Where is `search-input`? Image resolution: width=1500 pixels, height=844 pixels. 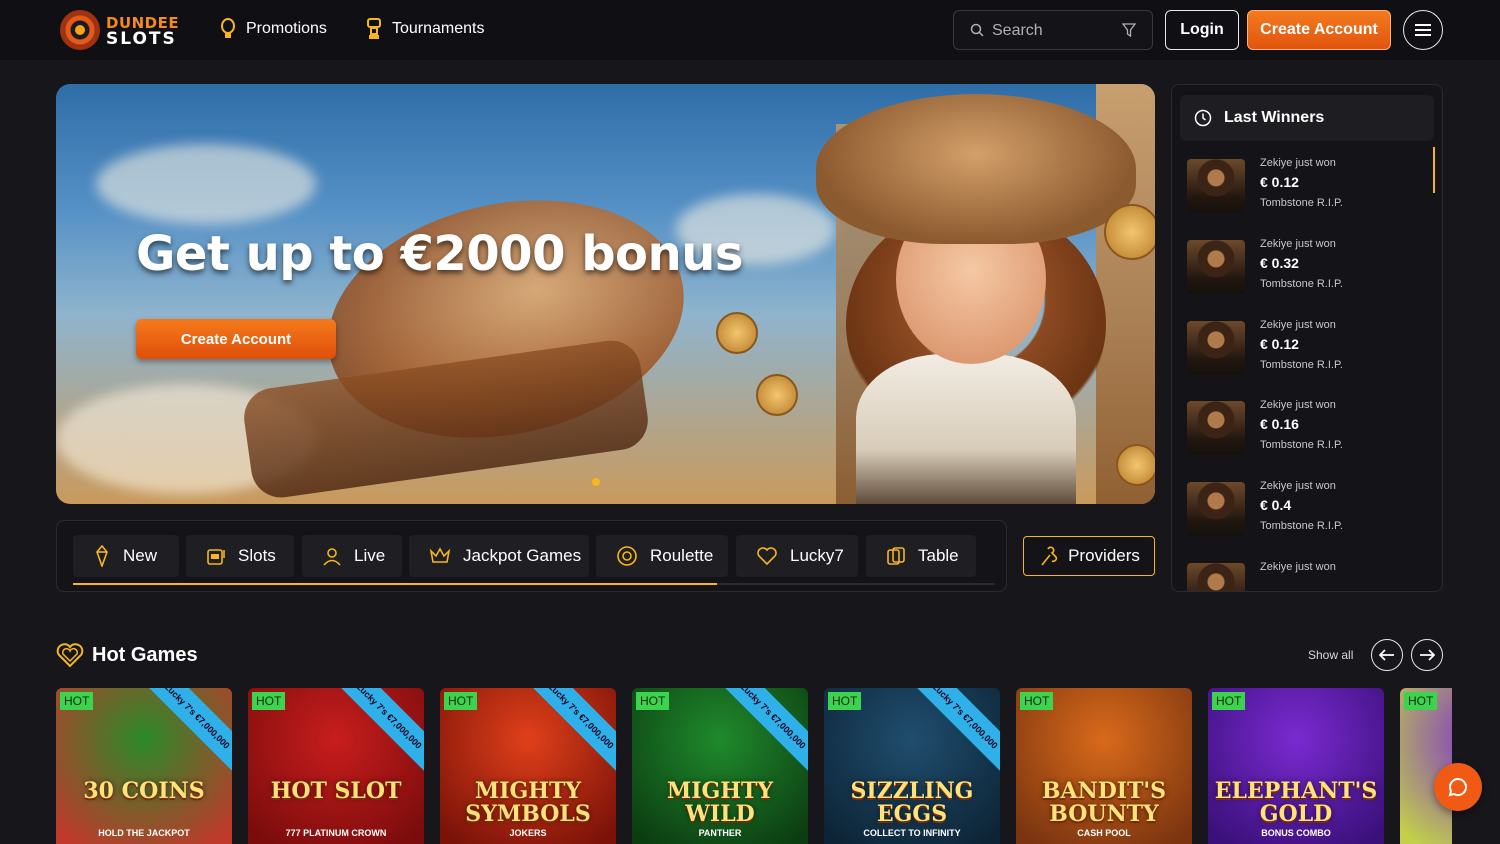
search-input is located at coordinates (1052, 31).